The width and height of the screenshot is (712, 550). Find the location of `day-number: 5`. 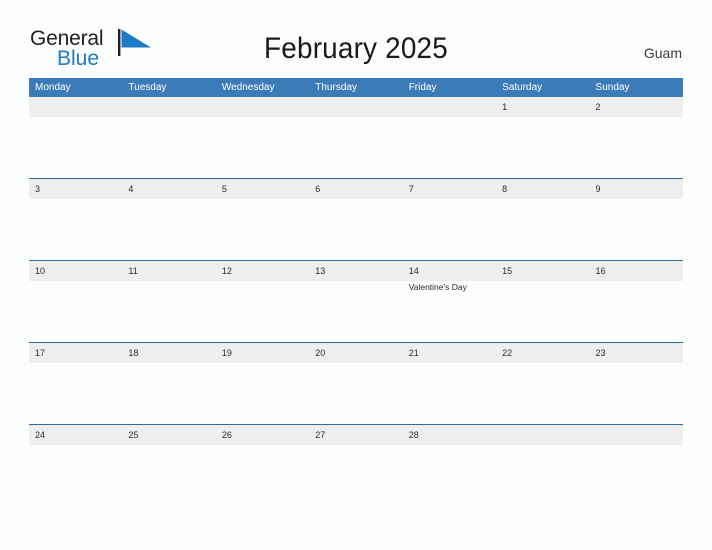

day-number: 5 is located at coordinates (224, 189).